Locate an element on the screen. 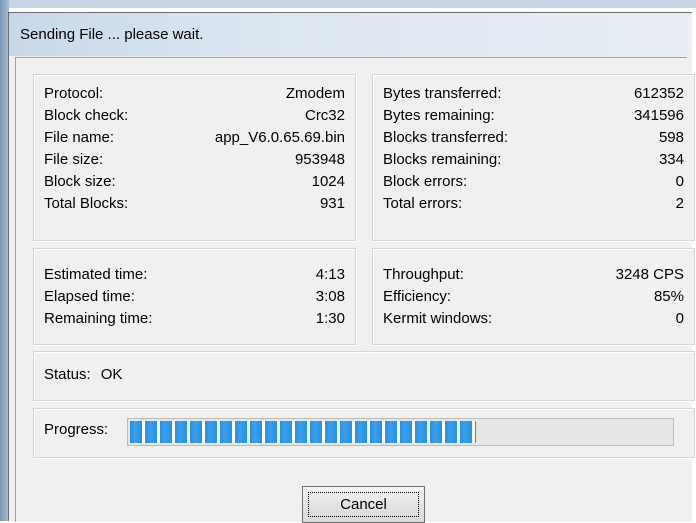 This screenshot has width=696, height=523. progress-group: Progress: is located at coordinates (364, 433).